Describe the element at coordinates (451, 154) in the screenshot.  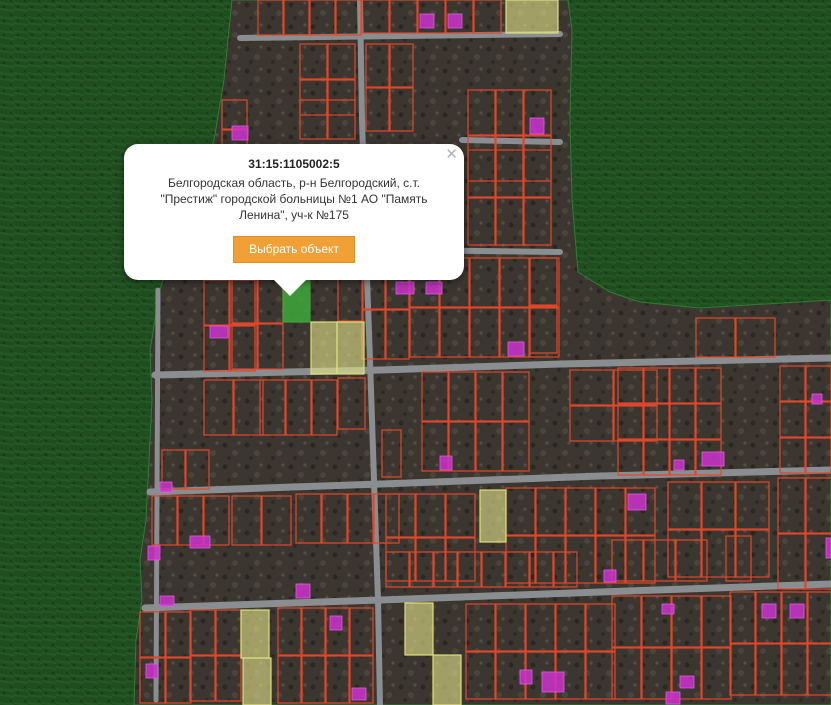
I see `close-icon: ✕` at that location.